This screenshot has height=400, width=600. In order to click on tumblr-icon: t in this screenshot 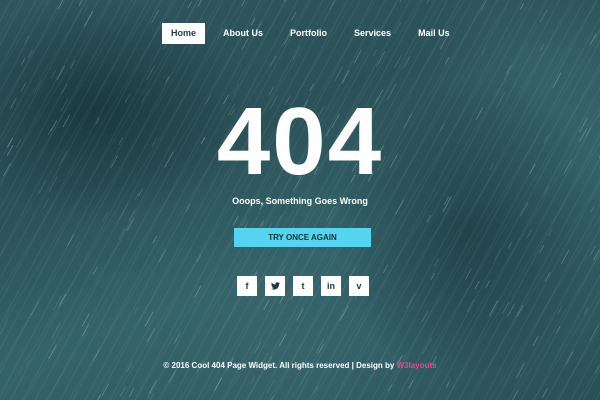, I will do `click(303, 286)`.